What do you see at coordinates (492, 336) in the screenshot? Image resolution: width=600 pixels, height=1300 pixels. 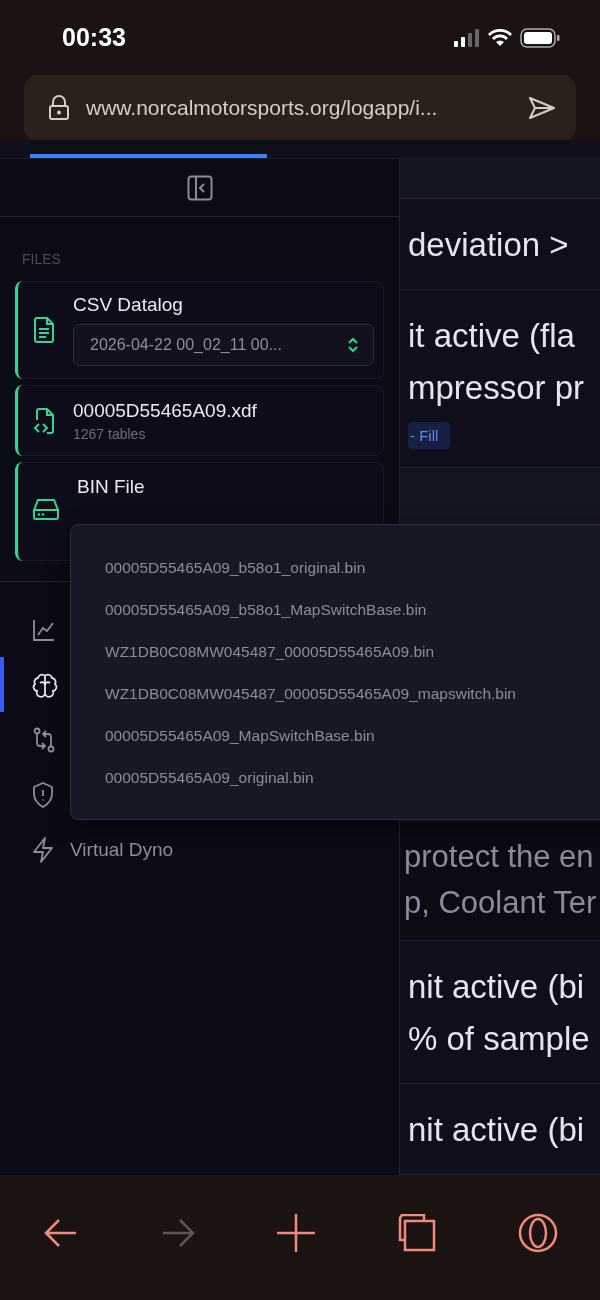 I see `content-text: it active (fla` at bounding box center [492, 336].